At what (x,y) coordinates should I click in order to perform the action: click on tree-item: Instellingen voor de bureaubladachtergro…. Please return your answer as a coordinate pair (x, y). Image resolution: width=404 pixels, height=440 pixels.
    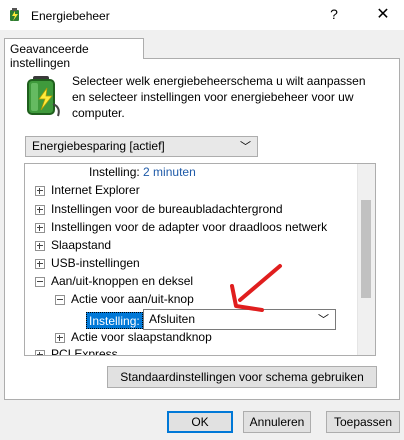
    Looking at the image, I should click on (159, 209).